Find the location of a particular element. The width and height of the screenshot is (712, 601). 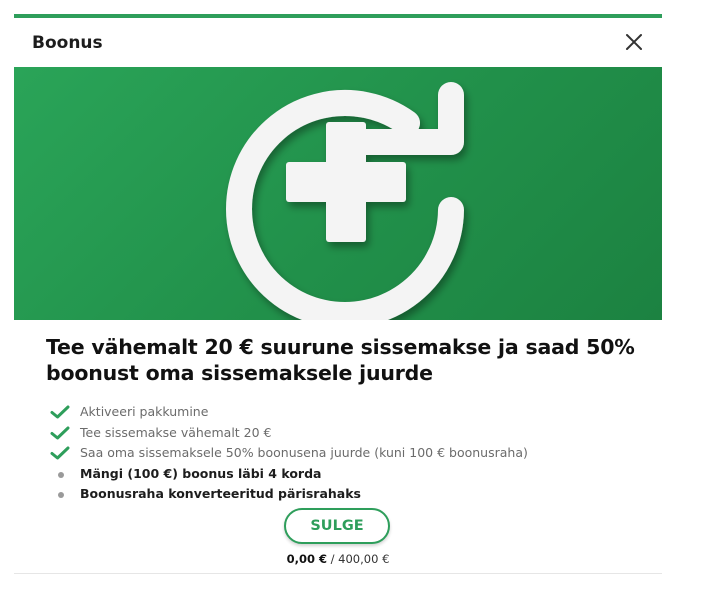

step-item: Aktiveeri pakkumine is located at coordinates (350, 412).